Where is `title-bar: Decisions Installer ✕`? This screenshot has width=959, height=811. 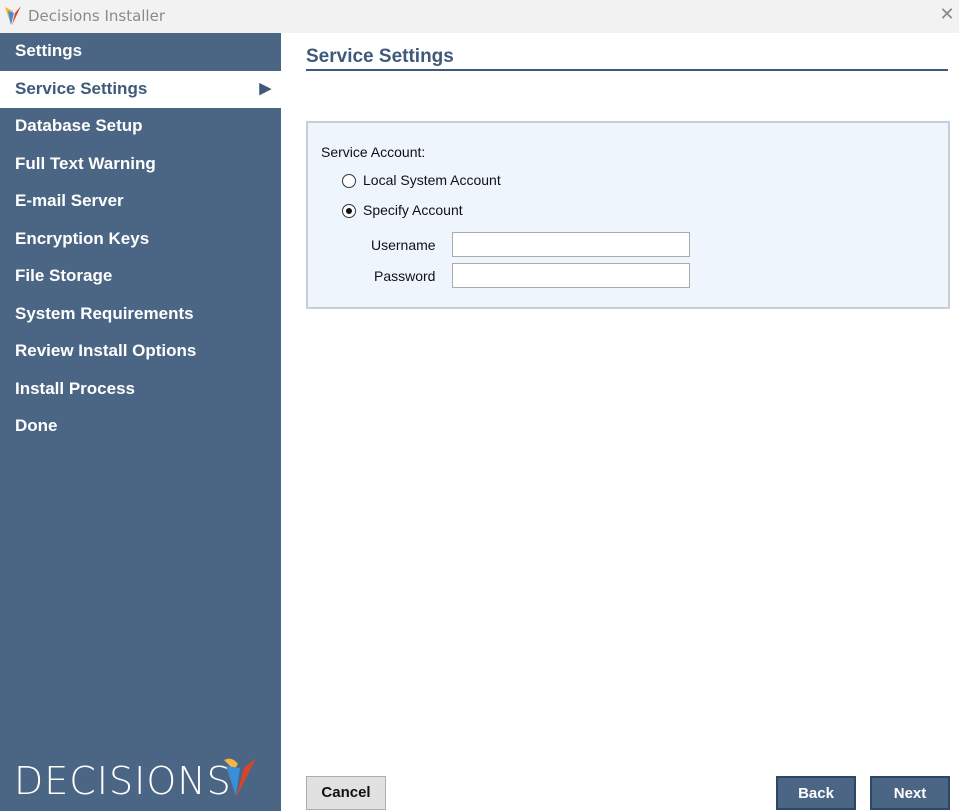
title-bar: Decisions Installer ✕ is located at coordinates (479, 16).